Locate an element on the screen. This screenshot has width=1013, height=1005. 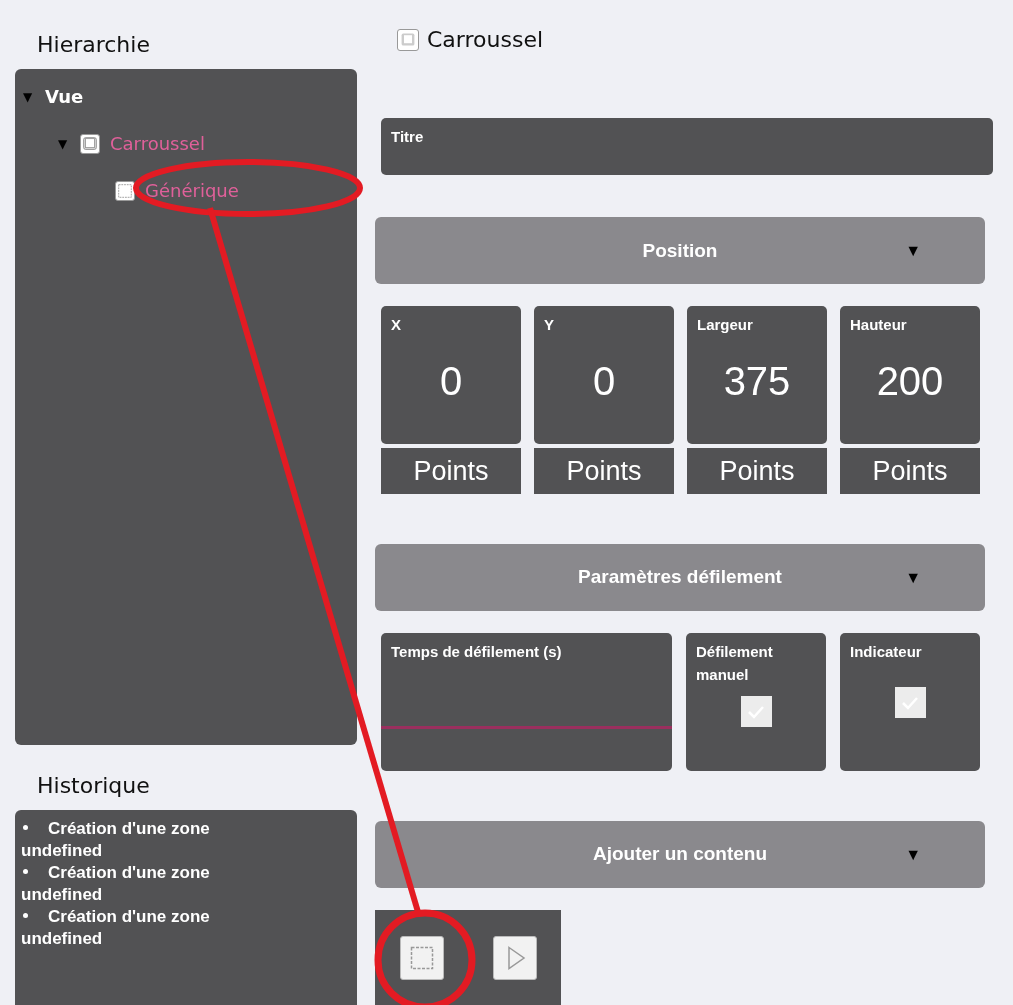
section-header: Paramètres défilement ▼ is located at coordinates (680, 578).